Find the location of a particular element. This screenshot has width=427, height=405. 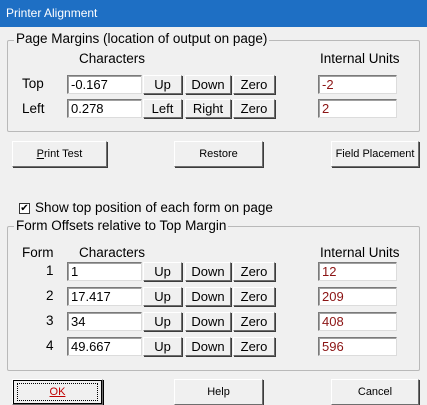

form-4-zero-button: Zero is located at coordinates (254, 346).